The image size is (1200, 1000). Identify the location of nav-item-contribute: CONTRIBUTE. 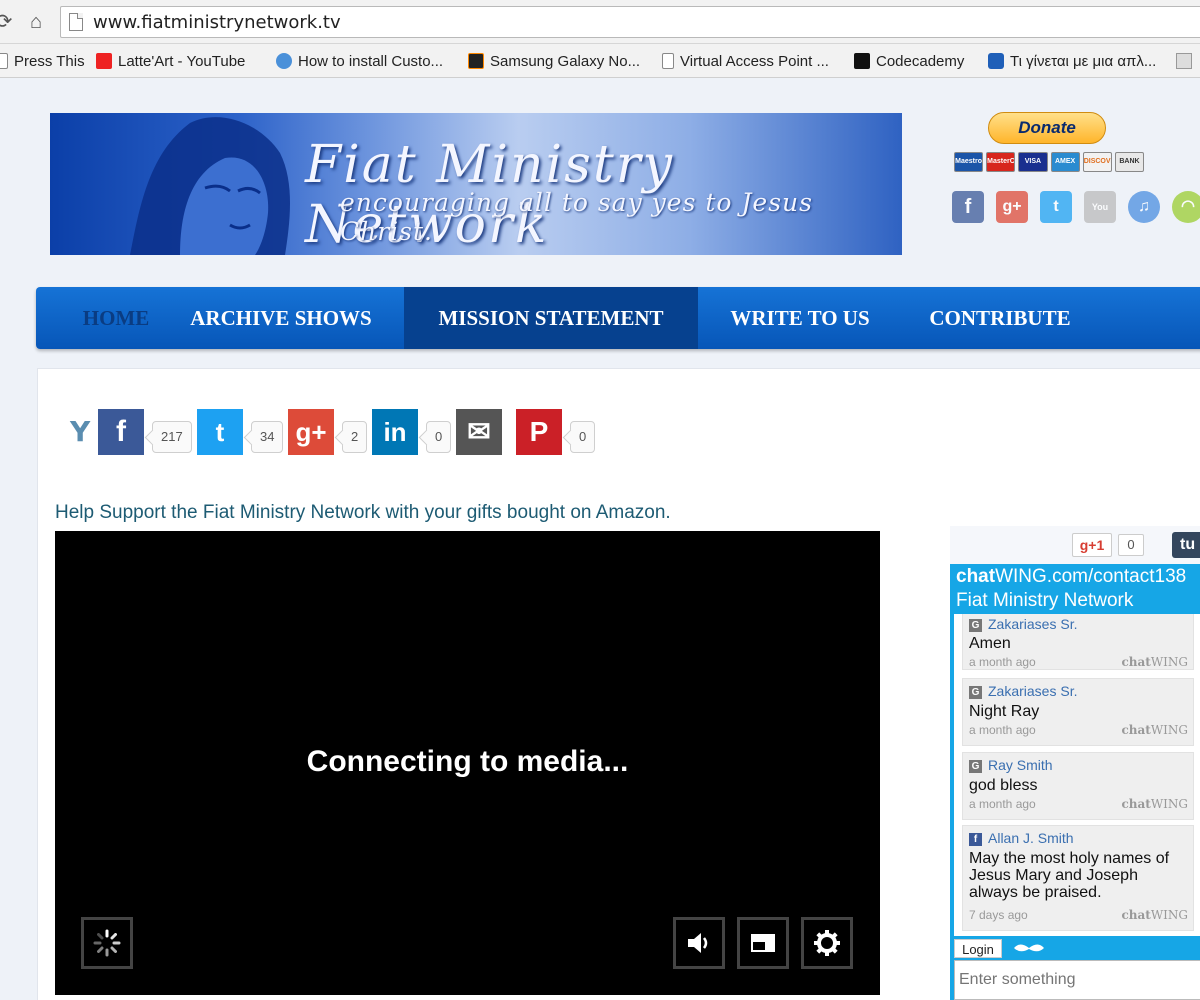
(1000, 318).